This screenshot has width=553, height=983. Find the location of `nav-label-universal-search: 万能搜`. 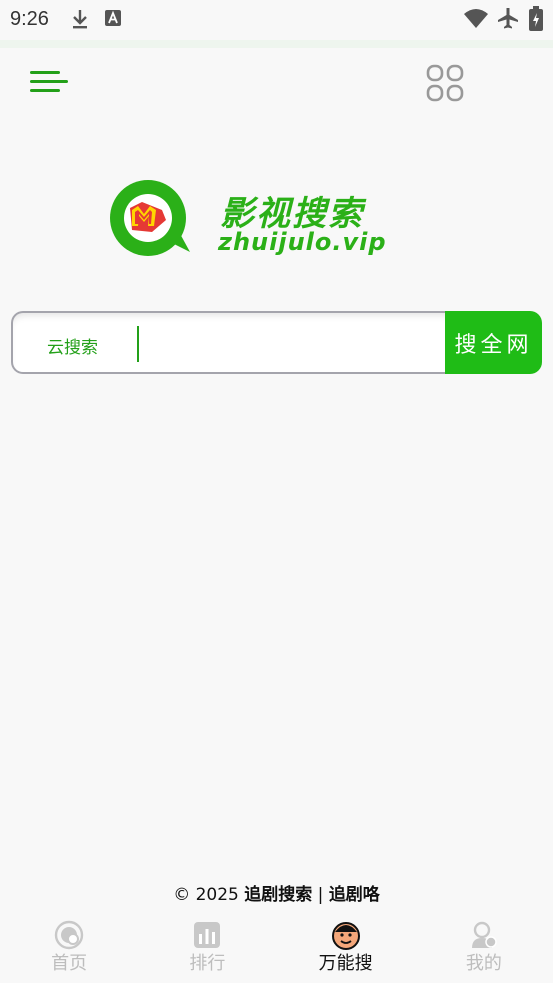

nav-label-universal-search: 万能搜 is located at coordinates (345, 963).